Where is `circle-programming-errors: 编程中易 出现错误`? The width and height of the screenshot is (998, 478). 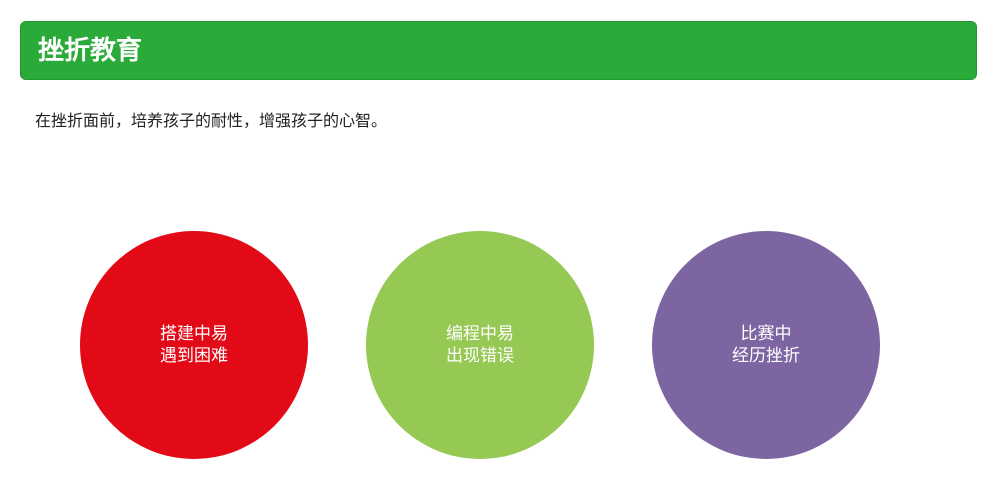
circle-programming-errors: 编程中易 出现错误 is located at coordinates (480, 345).